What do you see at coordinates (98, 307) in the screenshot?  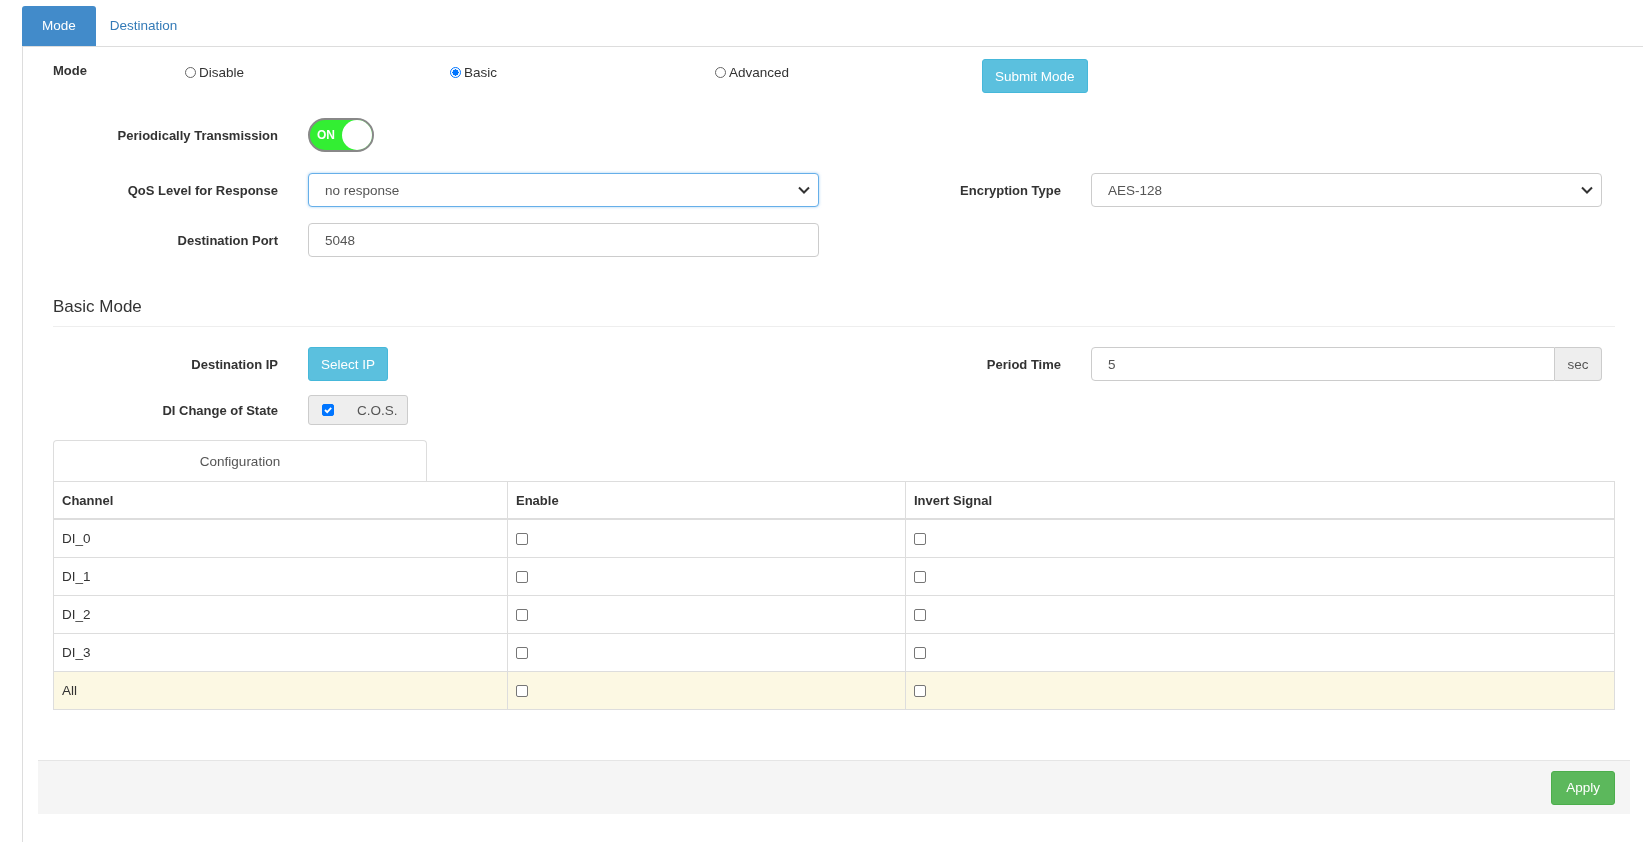 I see `section-heading: Basic Mode` at bounding box center [98, 307].